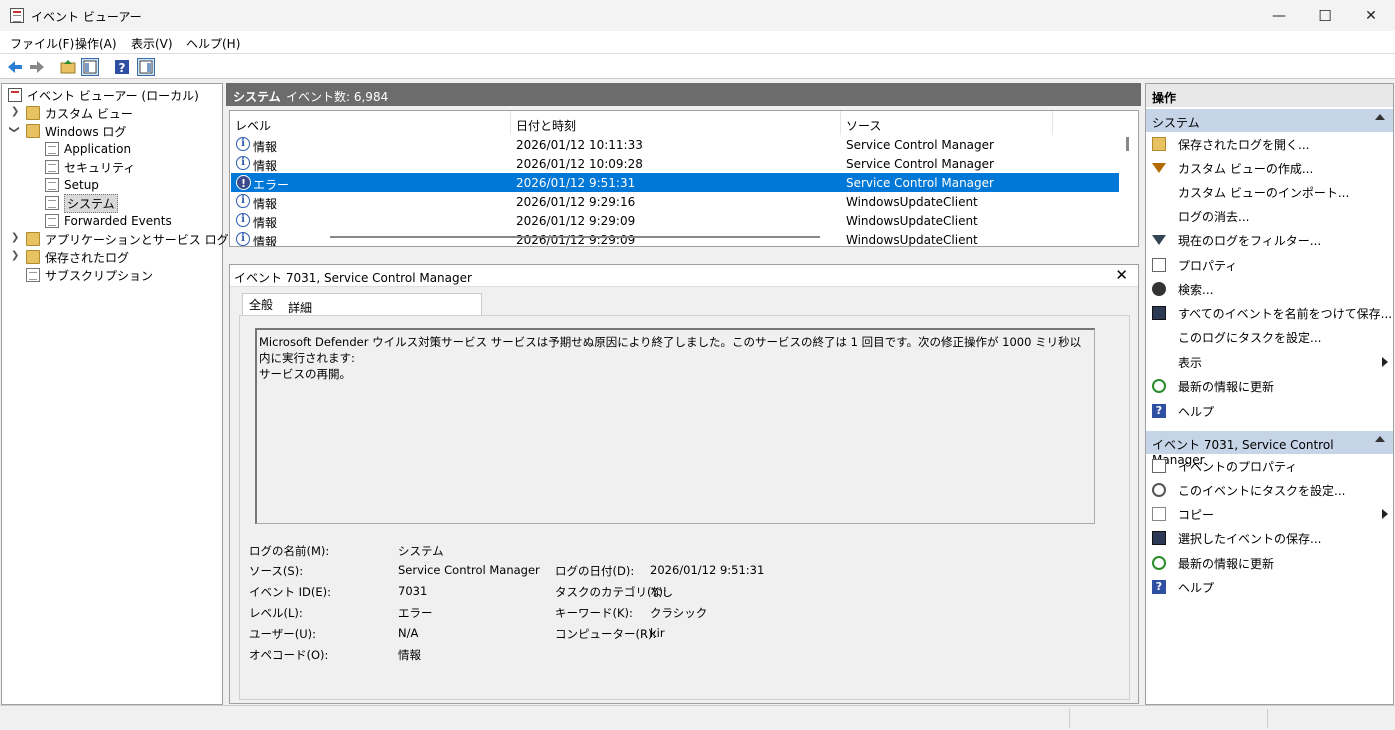 Image resolution: width=1395 pixels, height=730 pixels. I want to click on show-hide-actions-icon, so click(146, 67).